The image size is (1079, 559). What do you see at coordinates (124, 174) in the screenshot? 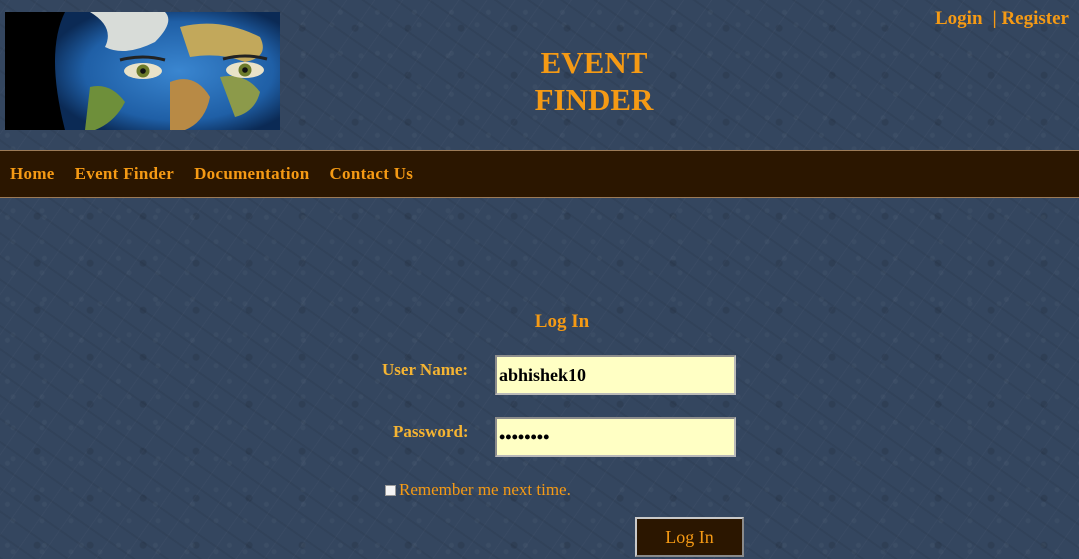
I see `nav-item-event-finder: Event Finder` at bounding box center [124, 174].